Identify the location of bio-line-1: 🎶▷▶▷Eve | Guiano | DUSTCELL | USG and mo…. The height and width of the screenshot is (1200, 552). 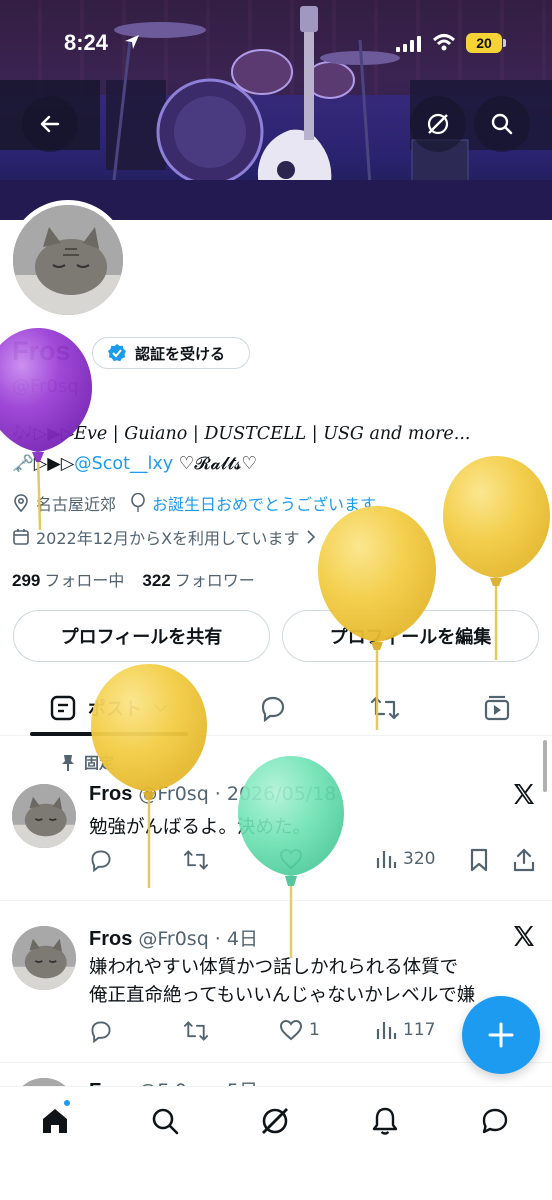
(241, 434).